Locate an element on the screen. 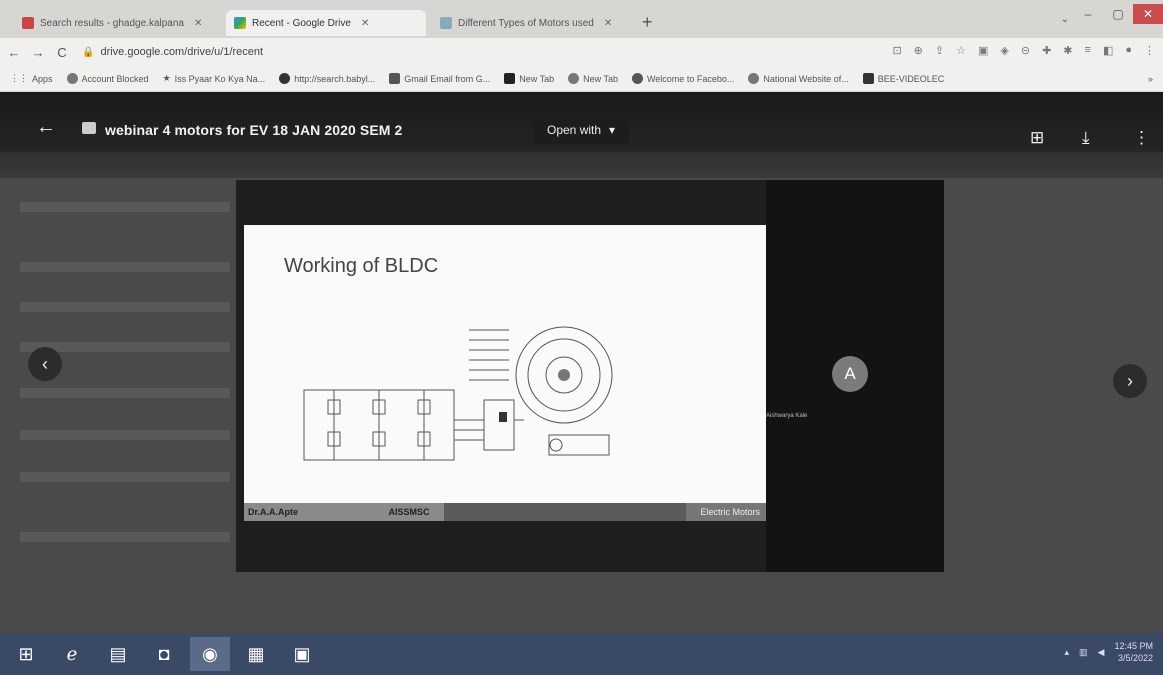  bookmark-new-tab-2: New Tab is located at coordinates (593, 78).